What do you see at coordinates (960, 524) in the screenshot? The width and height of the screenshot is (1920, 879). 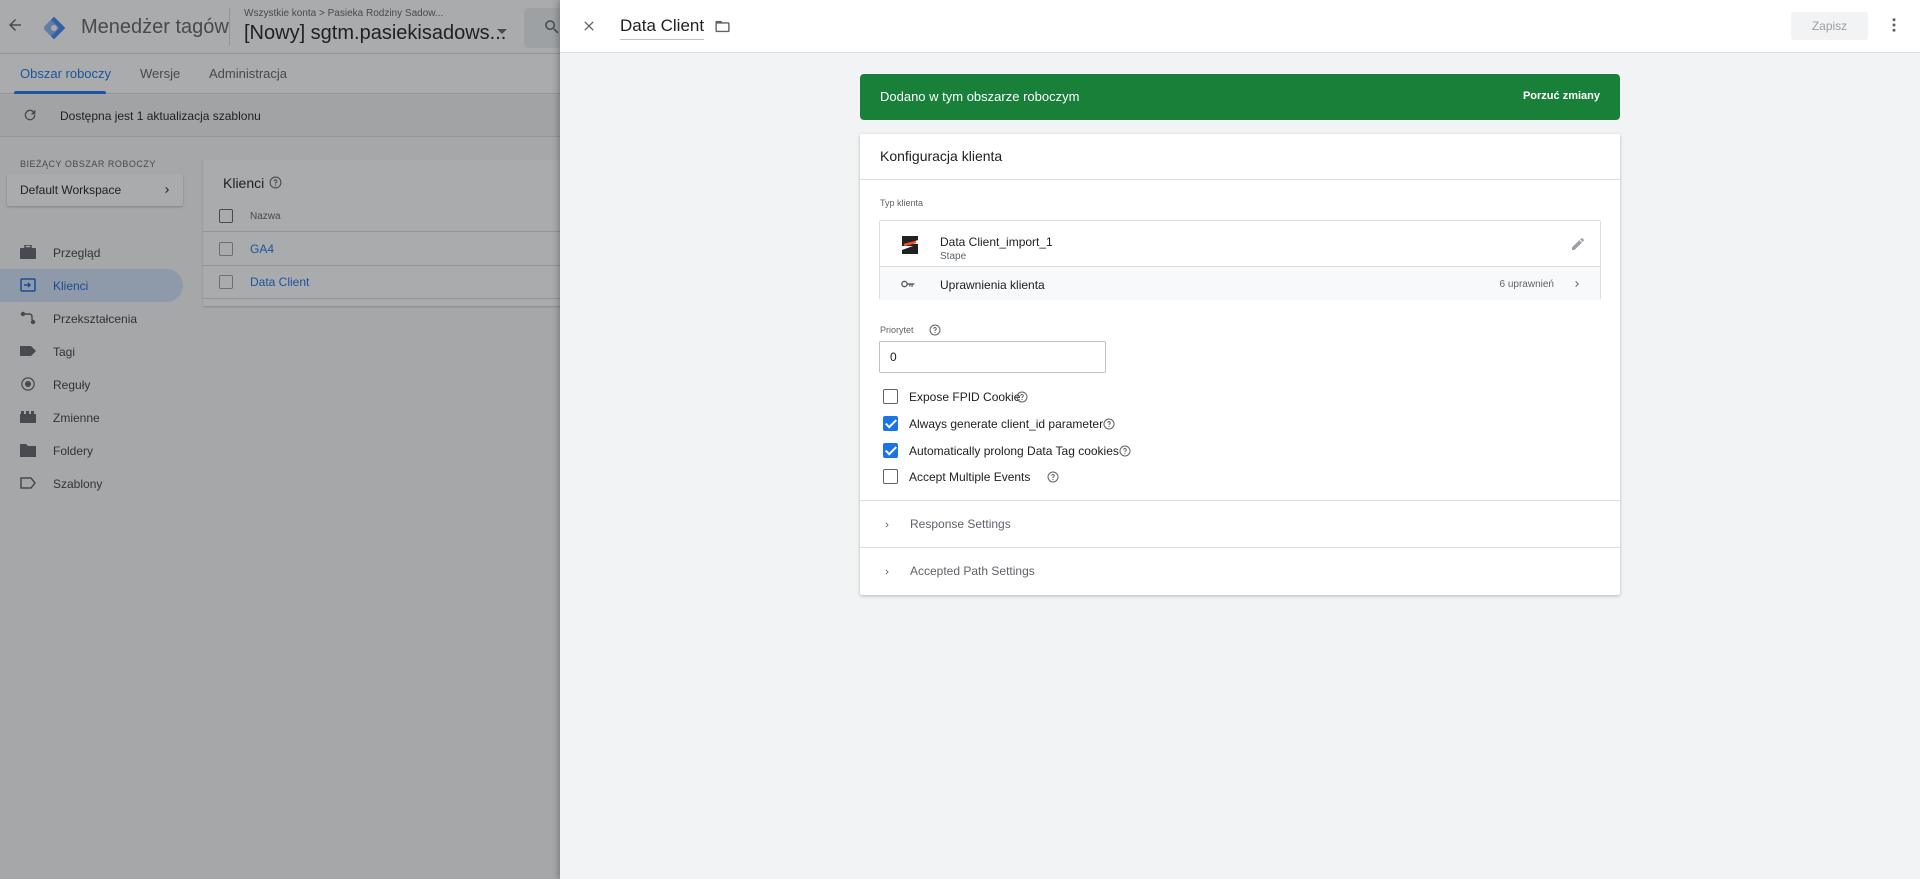 I see `section-label: Response Settings` at bounding box center [960, 524].